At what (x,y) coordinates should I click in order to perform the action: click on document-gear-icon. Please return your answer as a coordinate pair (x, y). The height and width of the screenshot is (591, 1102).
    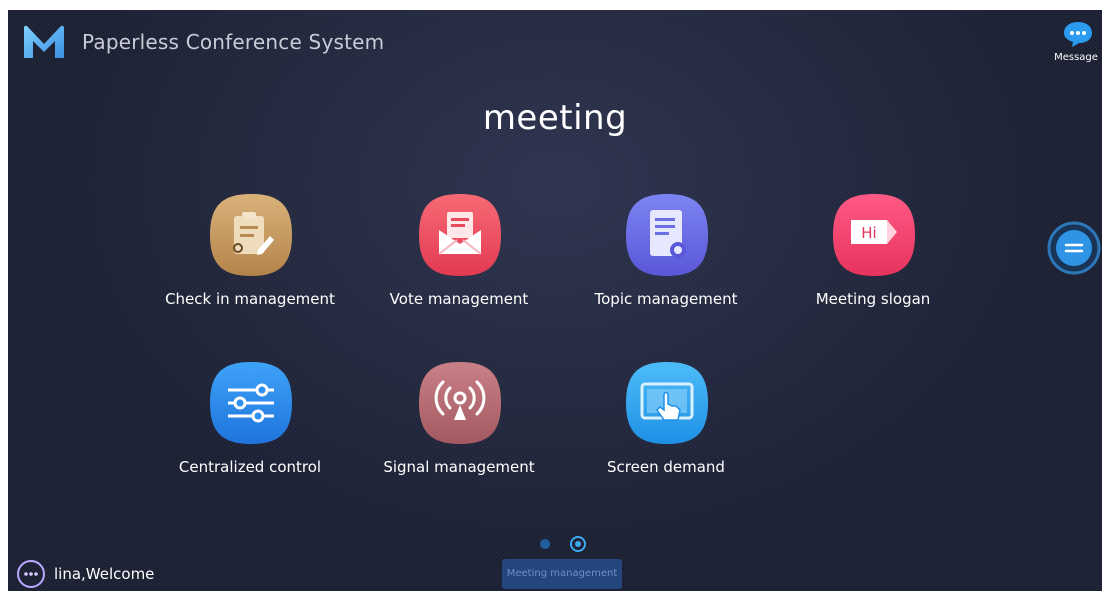
    Looking at the image, I should click on (667, 235).